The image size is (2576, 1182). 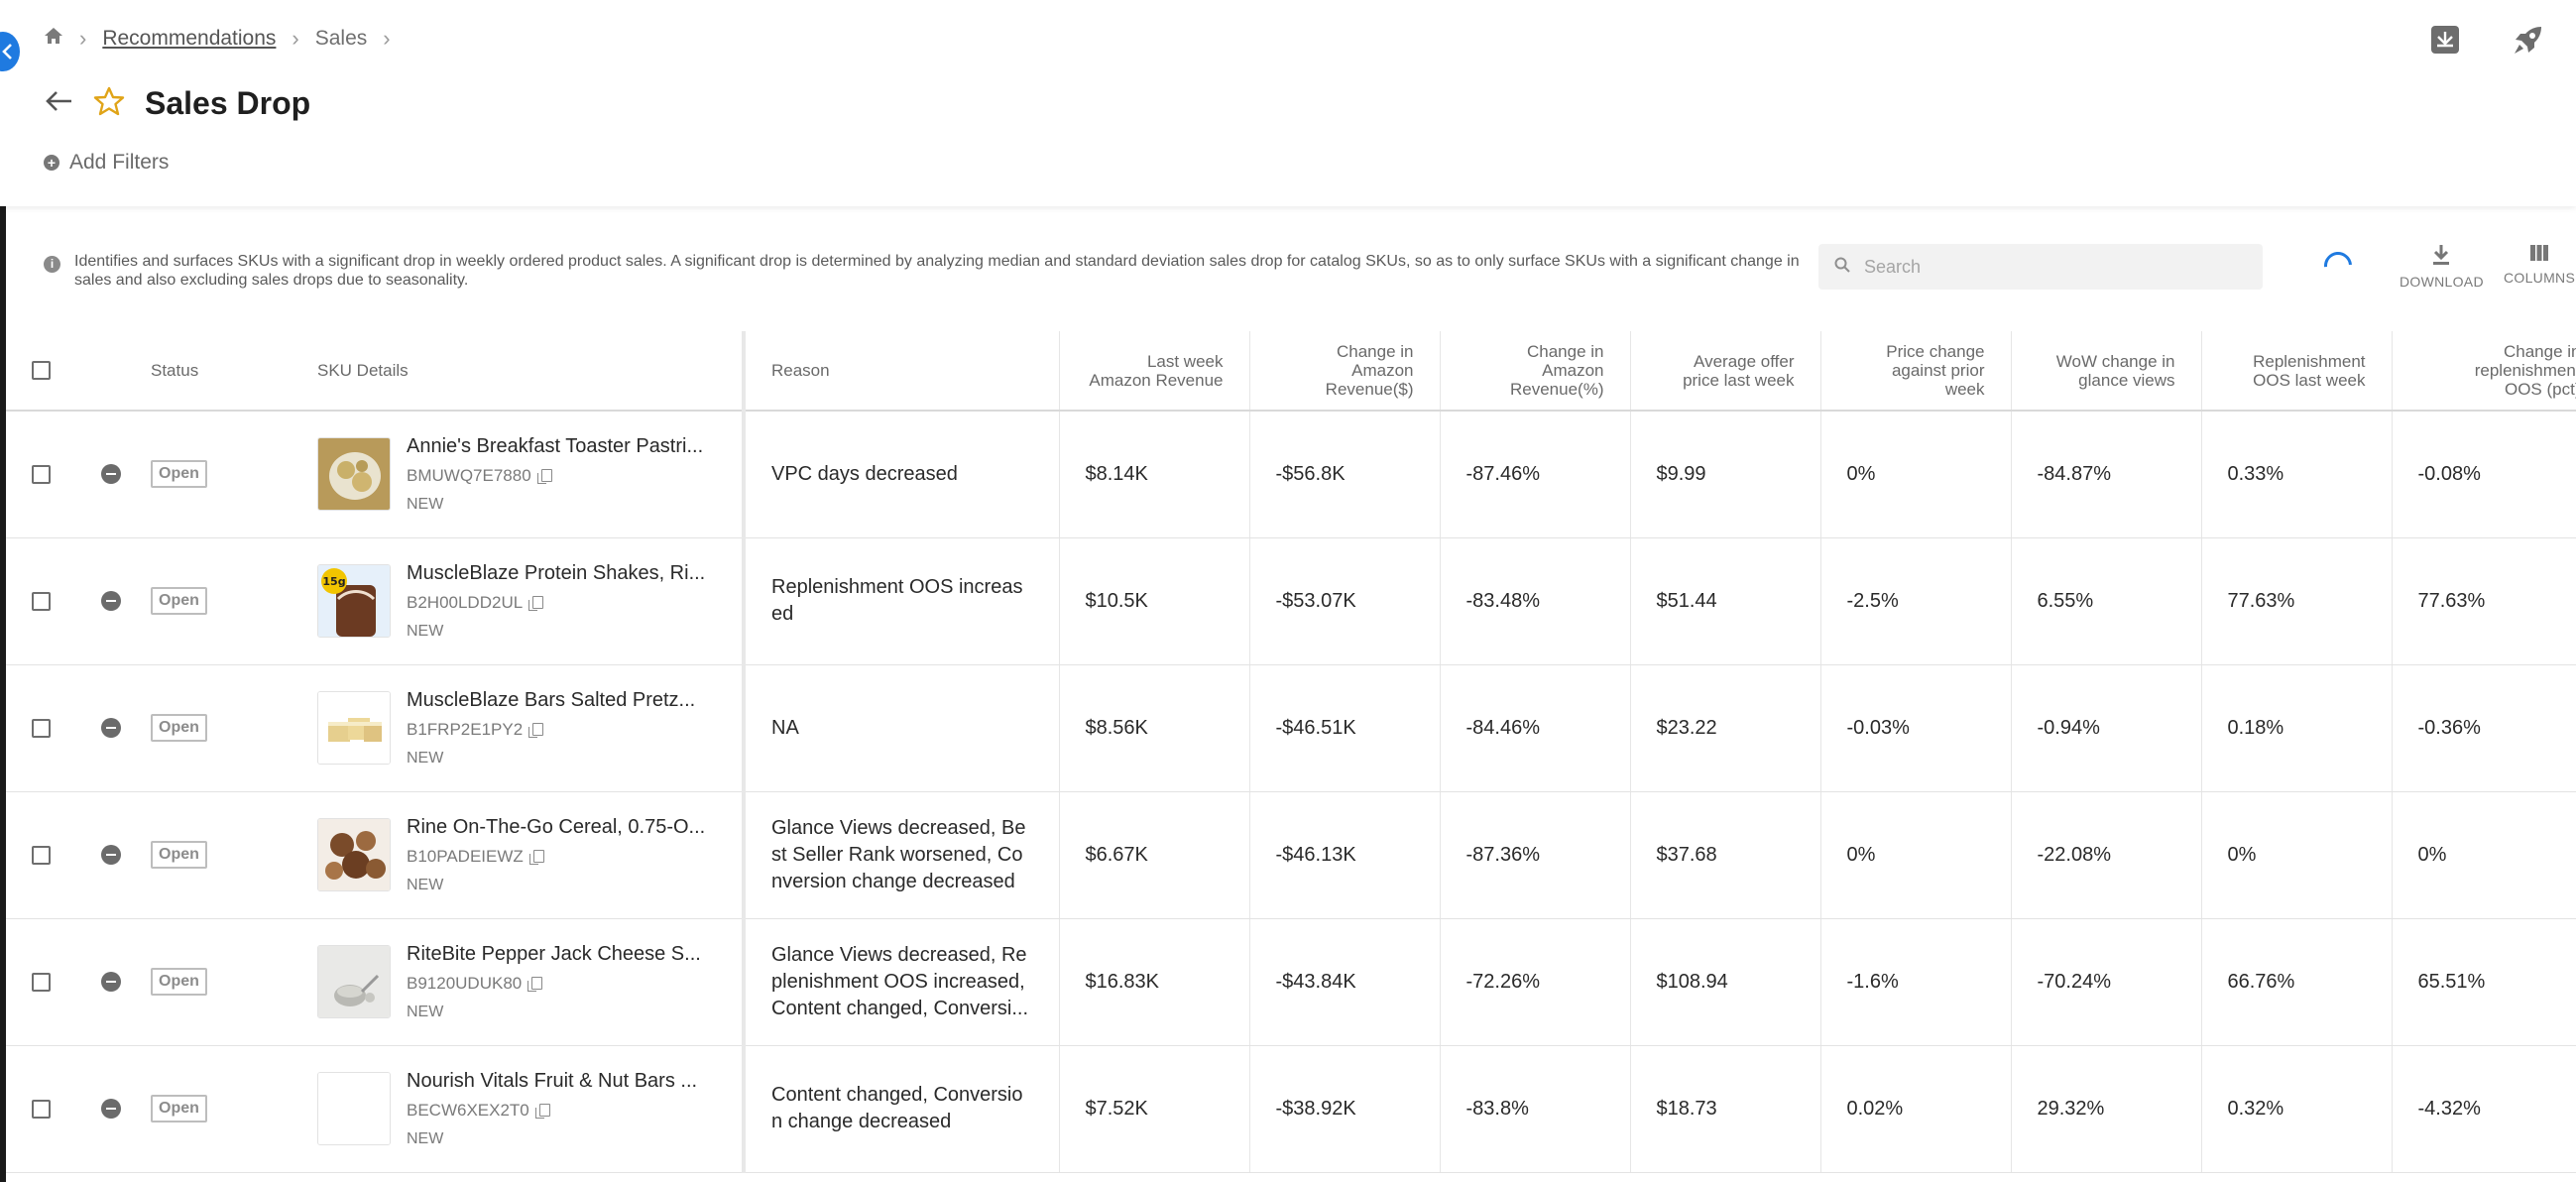 What do you see at coordinates (54, 39) in the screenshot?
I see `home-icon` at bounding box center [54, 39].